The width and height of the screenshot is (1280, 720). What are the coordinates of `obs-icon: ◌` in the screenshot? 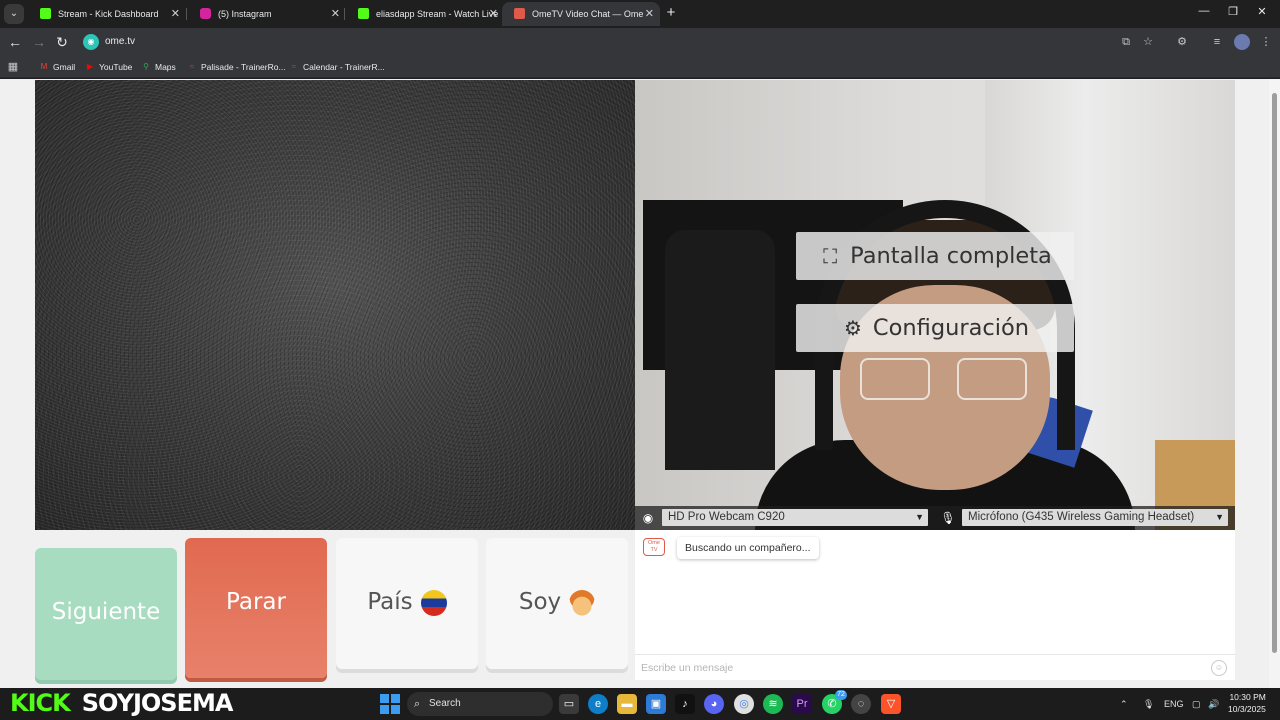 It's located at (861, 704).